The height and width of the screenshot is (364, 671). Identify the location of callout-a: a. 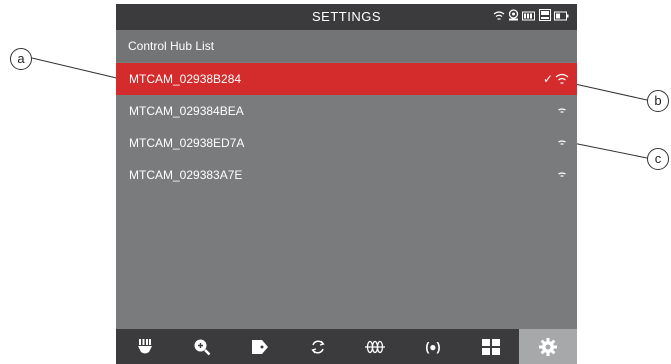
(21, 59).